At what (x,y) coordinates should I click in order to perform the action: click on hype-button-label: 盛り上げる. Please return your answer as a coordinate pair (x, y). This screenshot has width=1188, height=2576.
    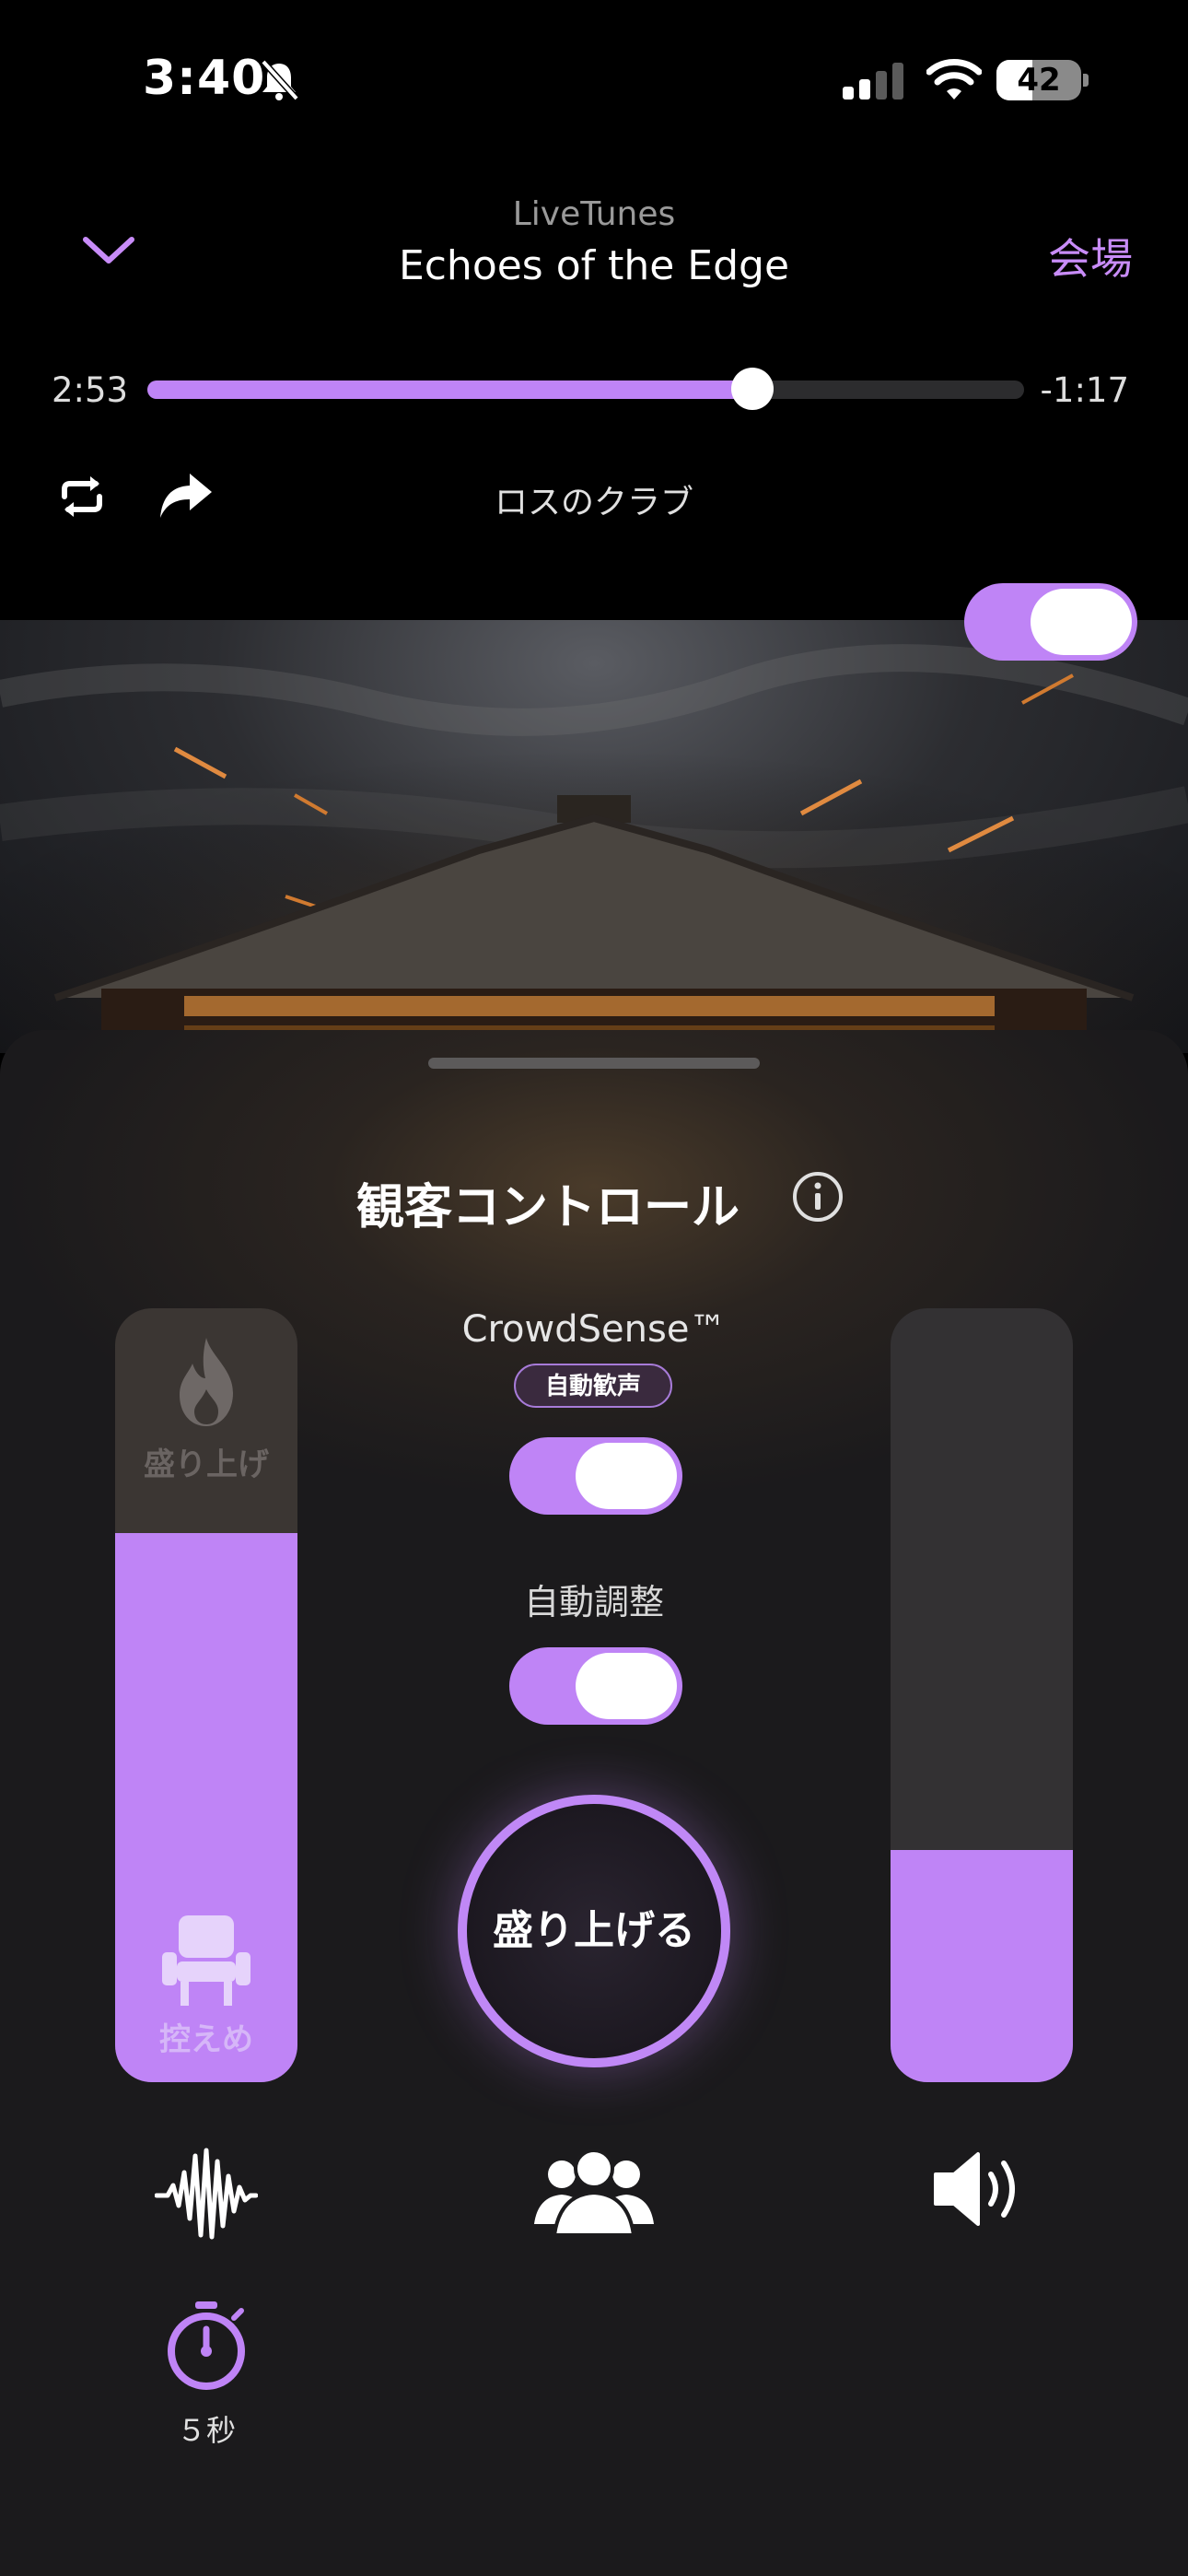
    Looking at the image, I should click on (594, 1930).